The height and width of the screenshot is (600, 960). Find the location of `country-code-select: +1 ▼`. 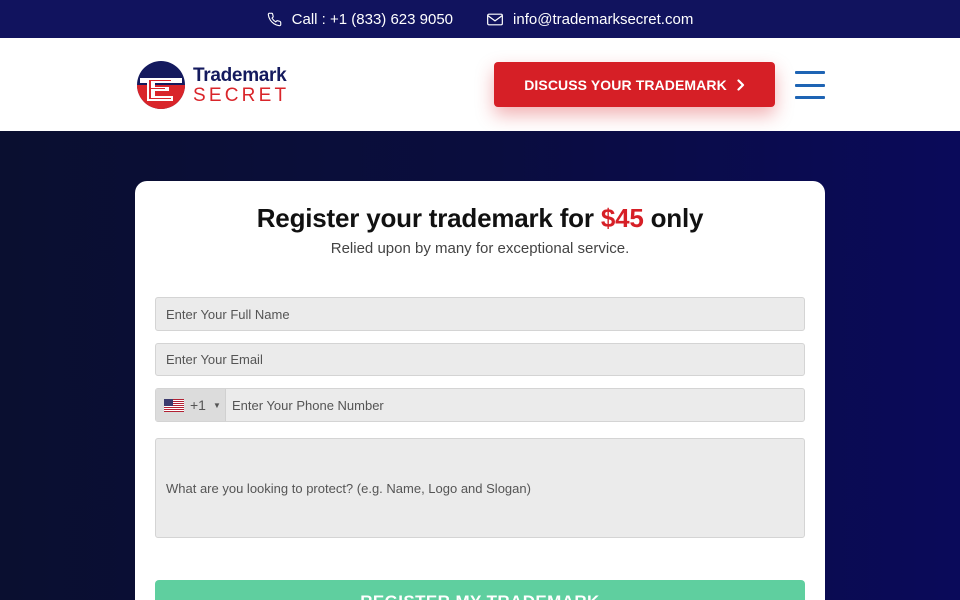

country-code-select: +1 ▼ is located at coordinates (191, 405).